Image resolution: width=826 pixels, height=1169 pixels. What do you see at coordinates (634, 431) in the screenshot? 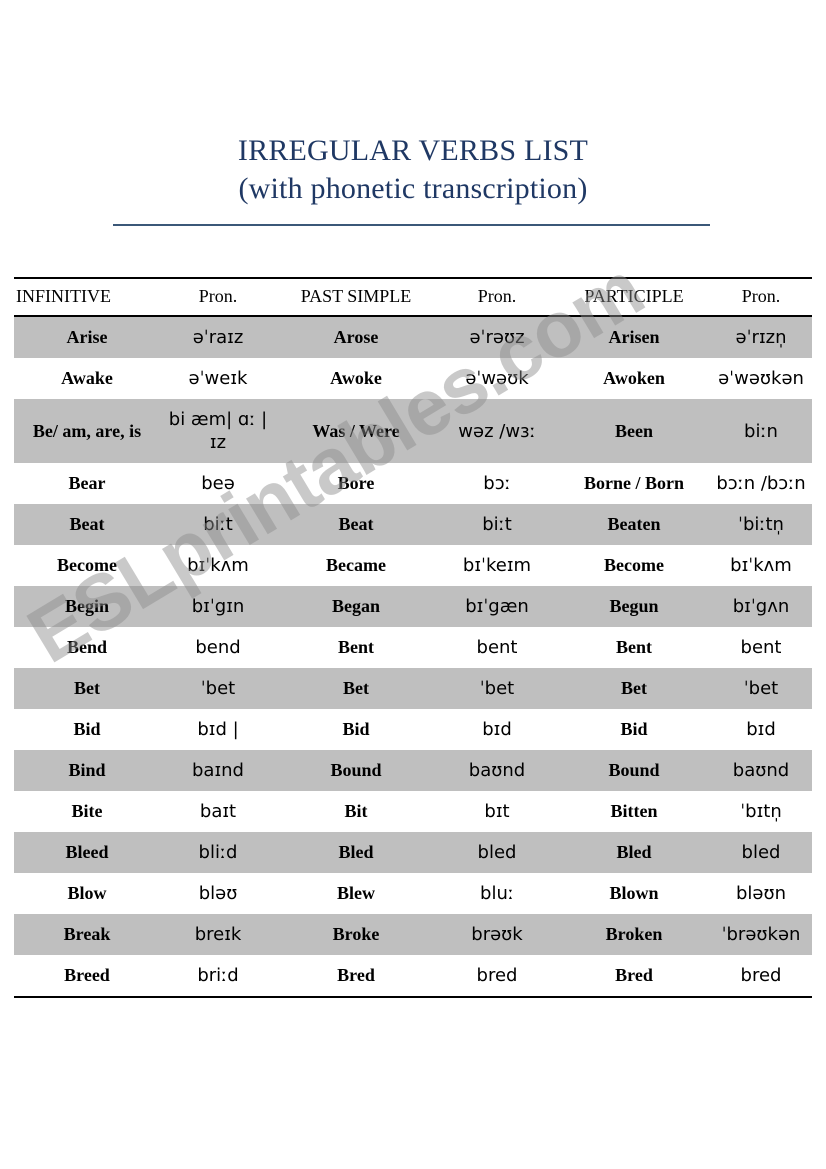
I see `cell-participle: Been` at bounding box center [634, 431].